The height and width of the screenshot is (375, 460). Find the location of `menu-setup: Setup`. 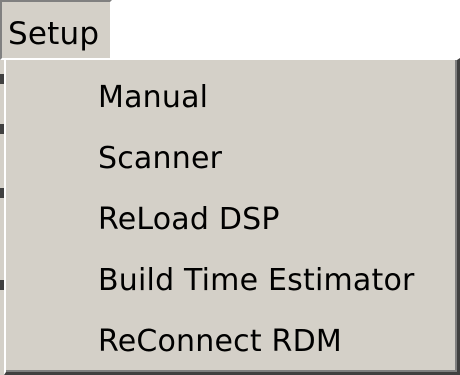

menu-setup: Setup is located at coordinates (56, 30).